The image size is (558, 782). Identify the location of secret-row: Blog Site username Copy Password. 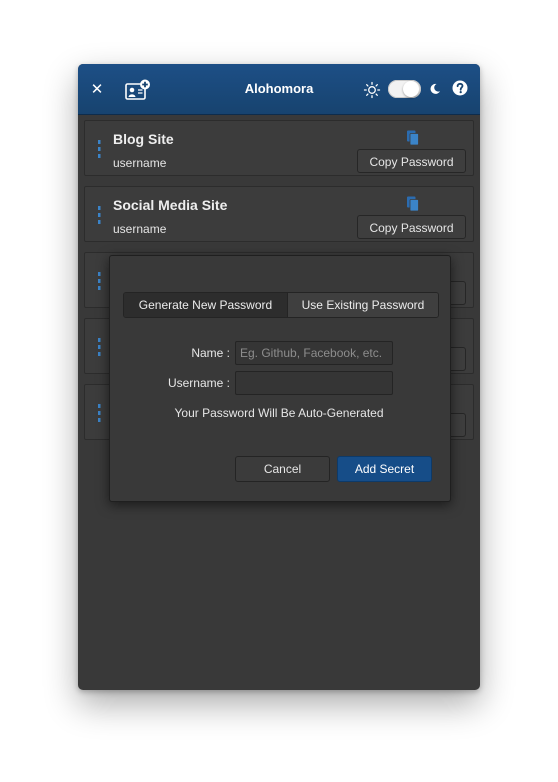
(279, 148).